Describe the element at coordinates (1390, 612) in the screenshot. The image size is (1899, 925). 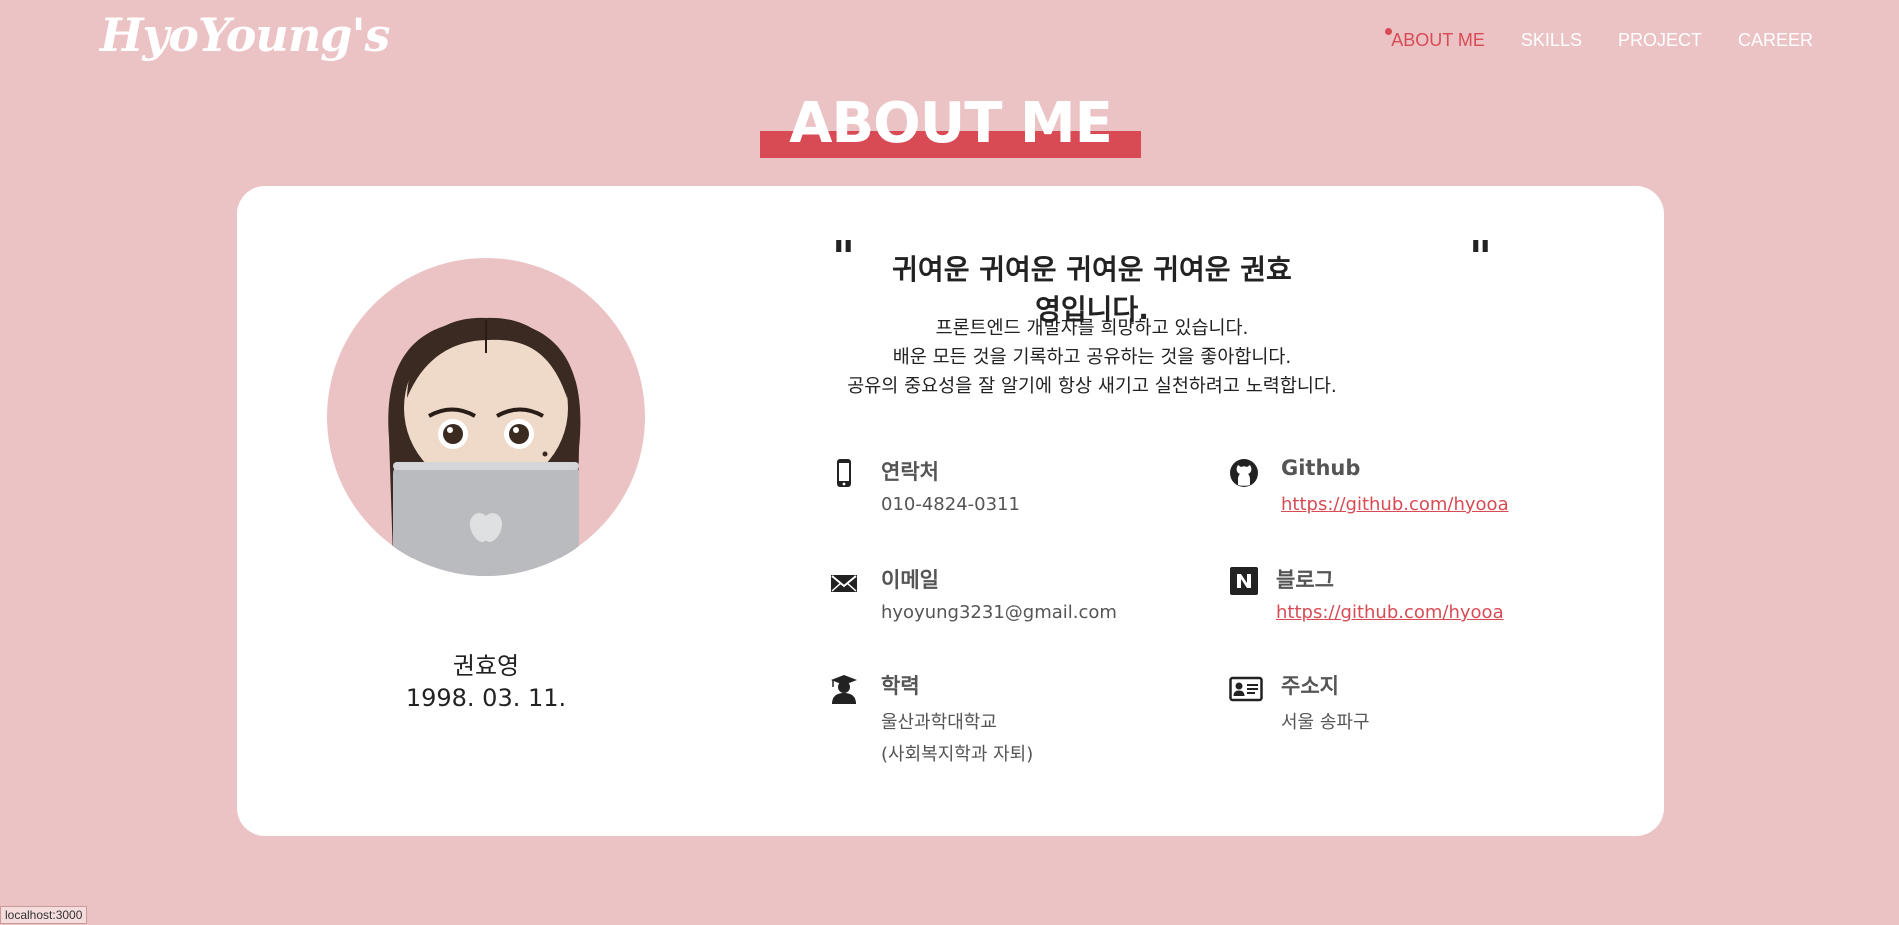
I see `blog-link: https://github.com/hyooa` at that location.